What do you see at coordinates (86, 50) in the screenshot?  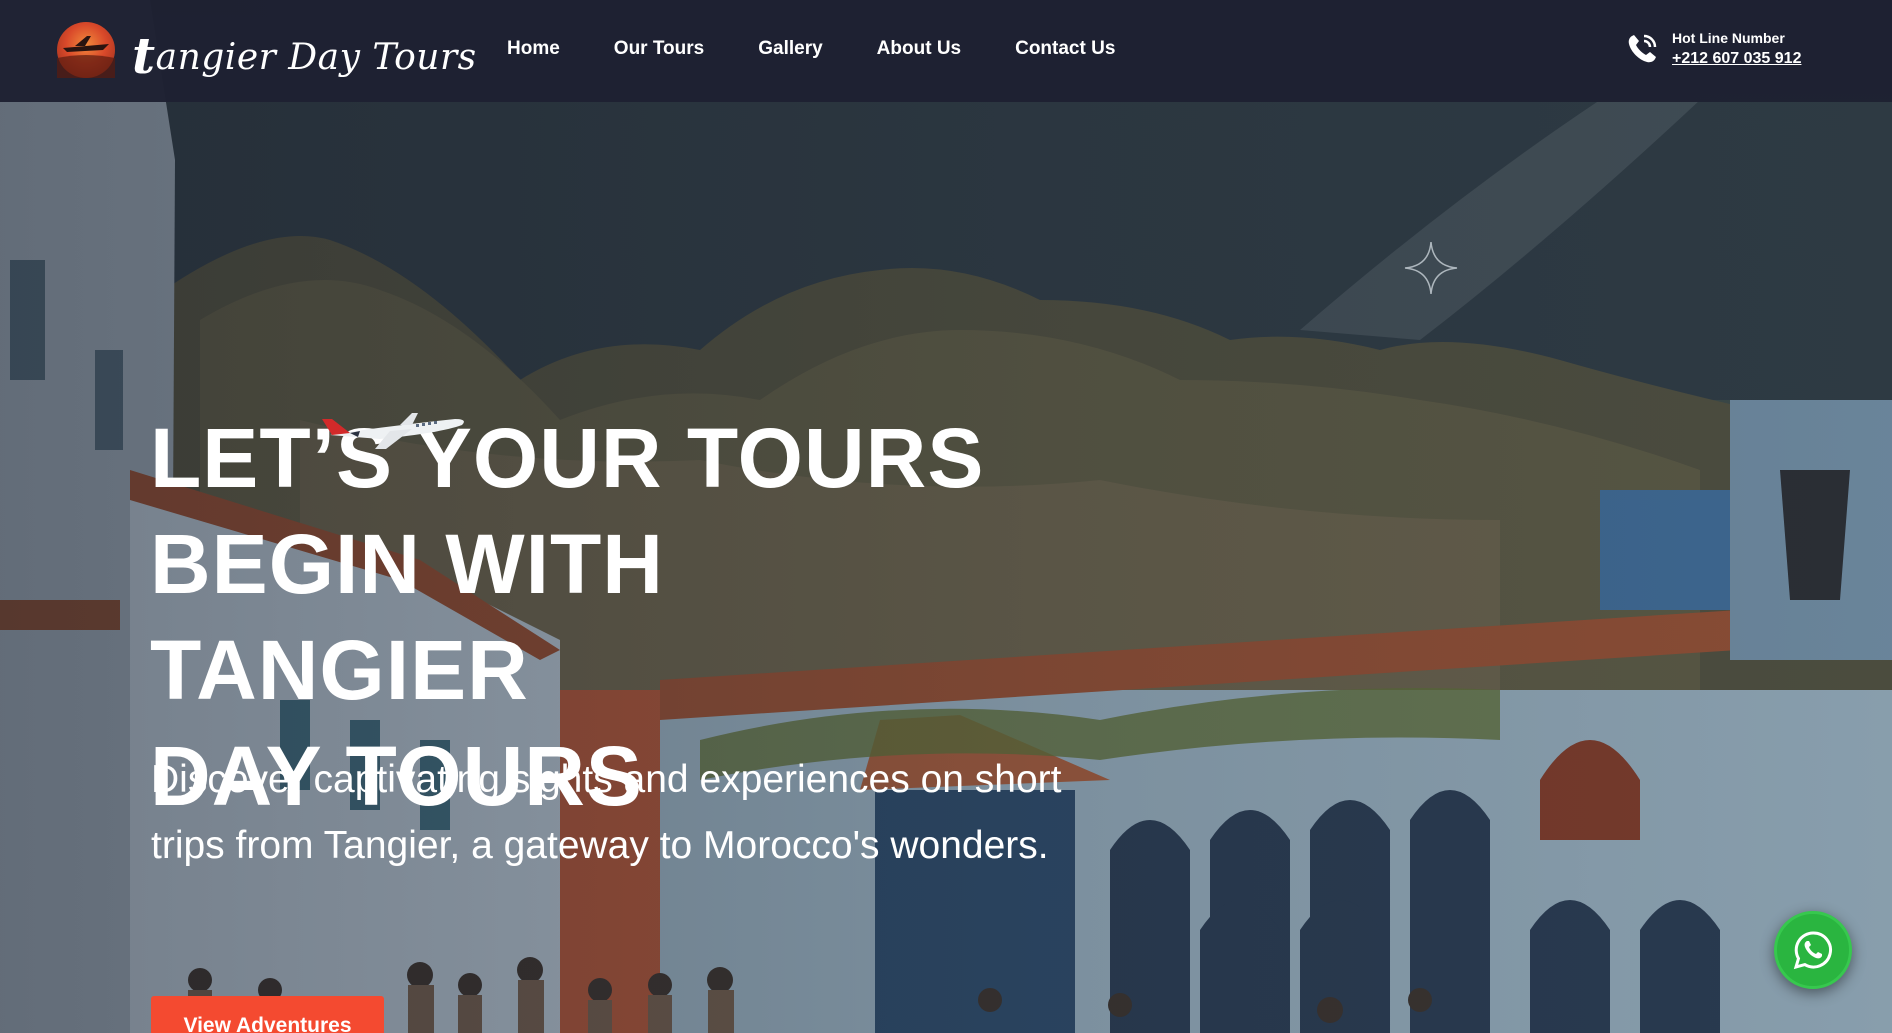 I see `logo-badge` at bounding box center [86, 50].